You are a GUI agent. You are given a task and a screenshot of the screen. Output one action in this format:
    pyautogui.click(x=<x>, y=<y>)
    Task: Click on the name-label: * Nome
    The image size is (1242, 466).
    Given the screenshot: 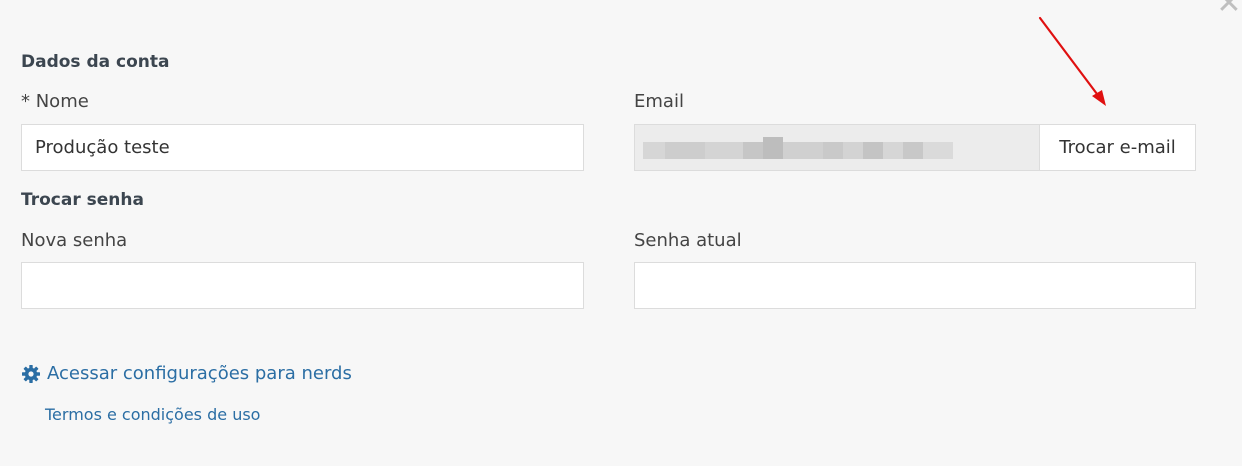 What is the action you would take?
    pyautogui.click(x=55, y=101)
    